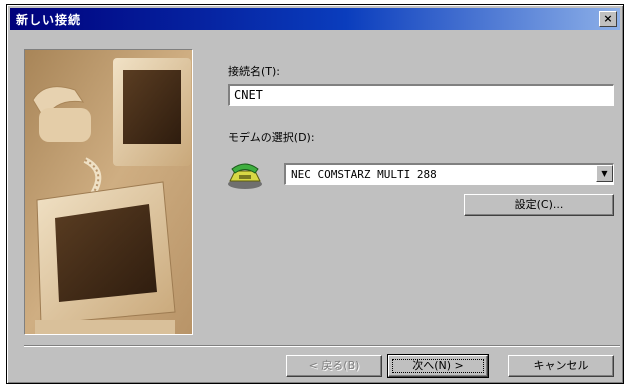 This screenshot has height=390, width=630. I want to click on chevron-down-icon: ▼, so click(604, 173).